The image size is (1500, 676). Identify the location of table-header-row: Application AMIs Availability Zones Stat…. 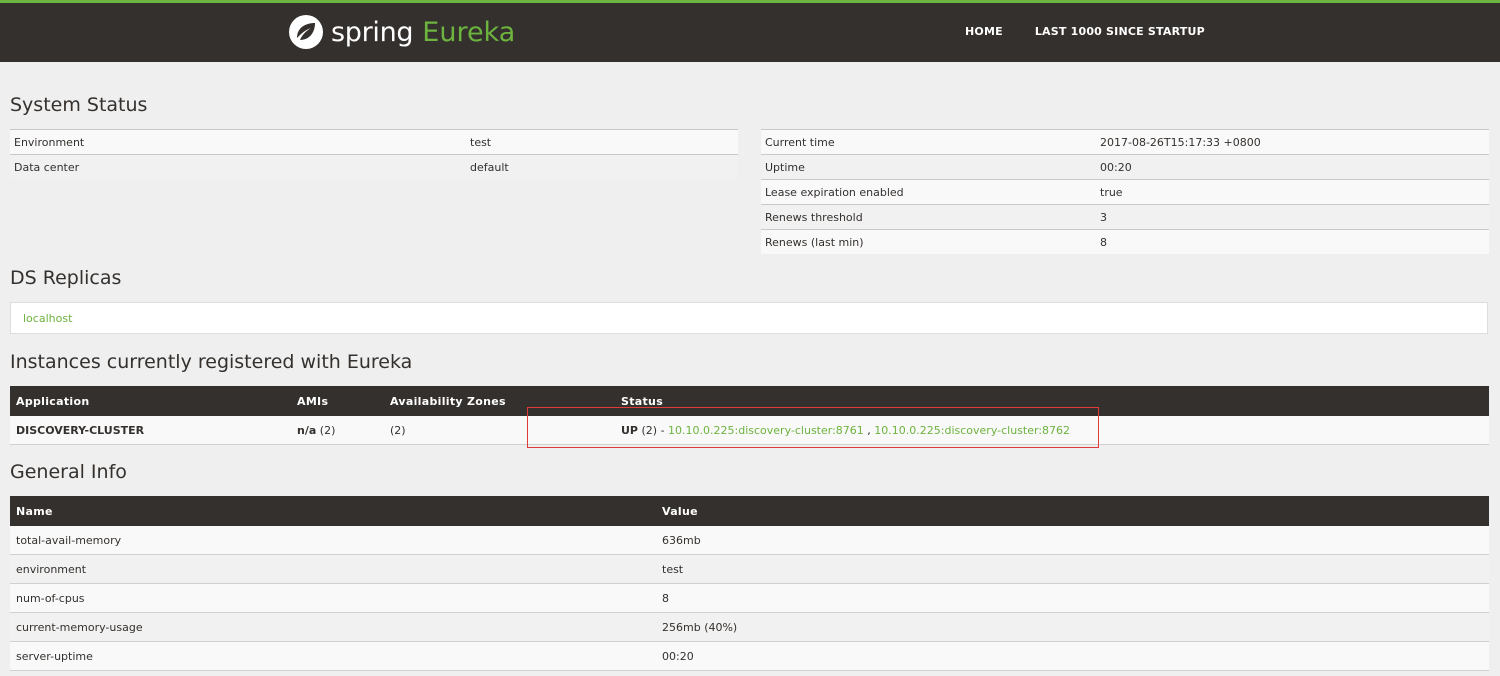
(749, 401).